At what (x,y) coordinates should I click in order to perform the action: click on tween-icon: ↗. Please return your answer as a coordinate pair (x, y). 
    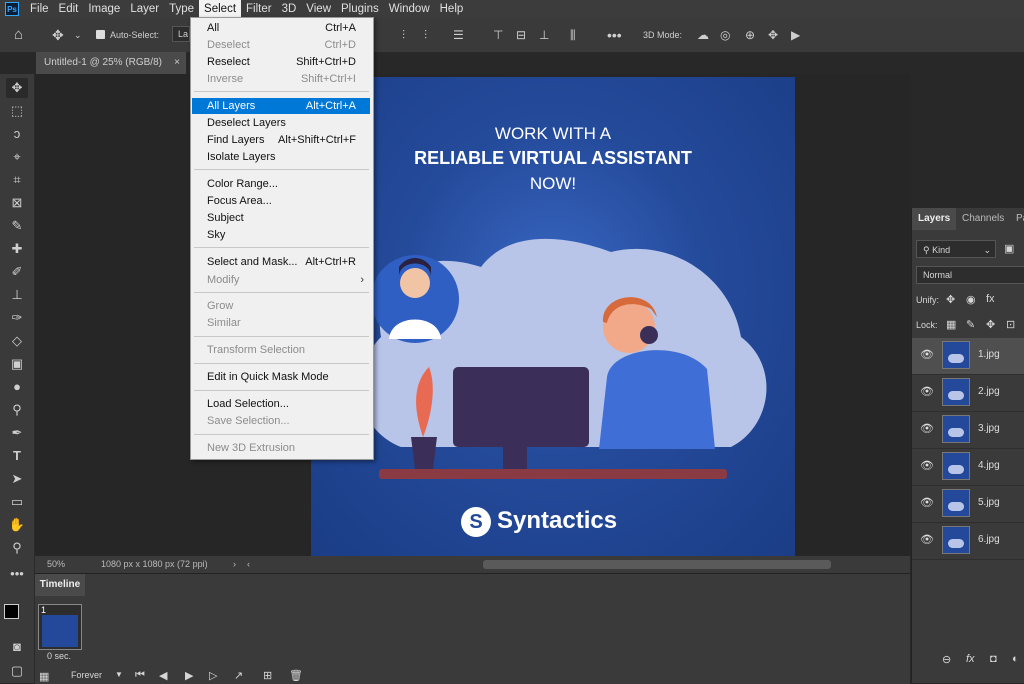
    Looking at the image, I should click on (238, 675).